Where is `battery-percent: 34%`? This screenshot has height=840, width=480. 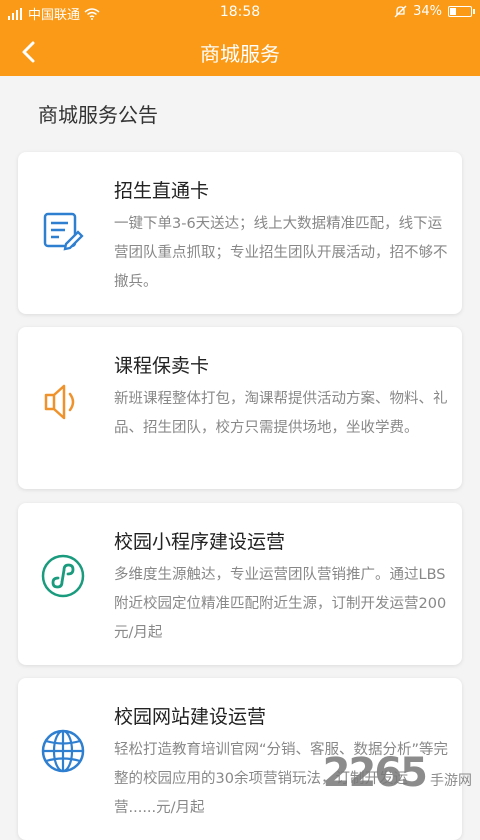
battery-percent: 34% is located at coordinates (427, 11).